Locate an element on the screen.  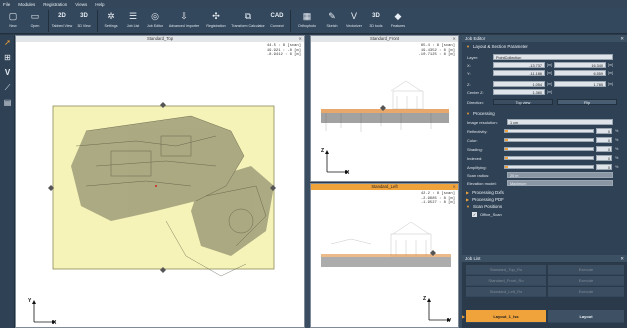
toolbar-button-6: ◎ Job Editor is located at coordinates (155, 20).